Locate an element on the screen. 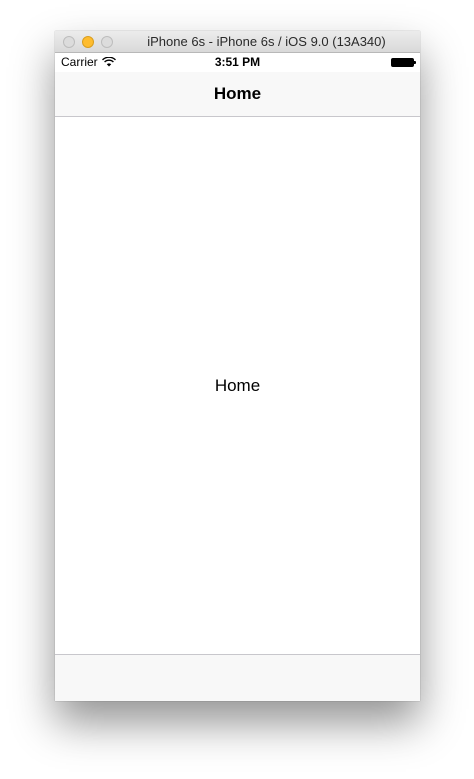 The height and width of the screenshot is (779, 474). window-controls is located at coordinates (88, 42).